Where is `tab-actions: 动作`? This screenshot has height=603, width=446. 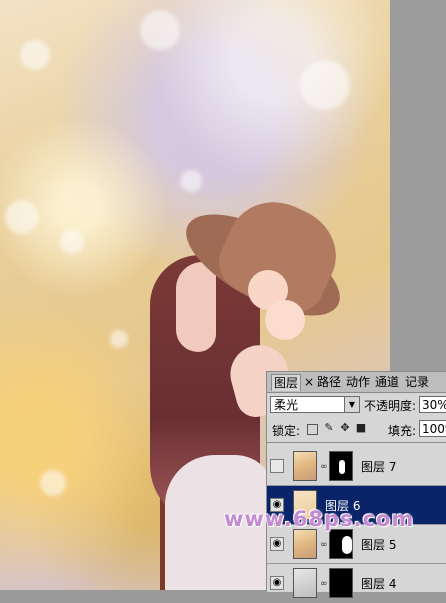 tab-actions: 动作 is located at coordinates (358, 382).